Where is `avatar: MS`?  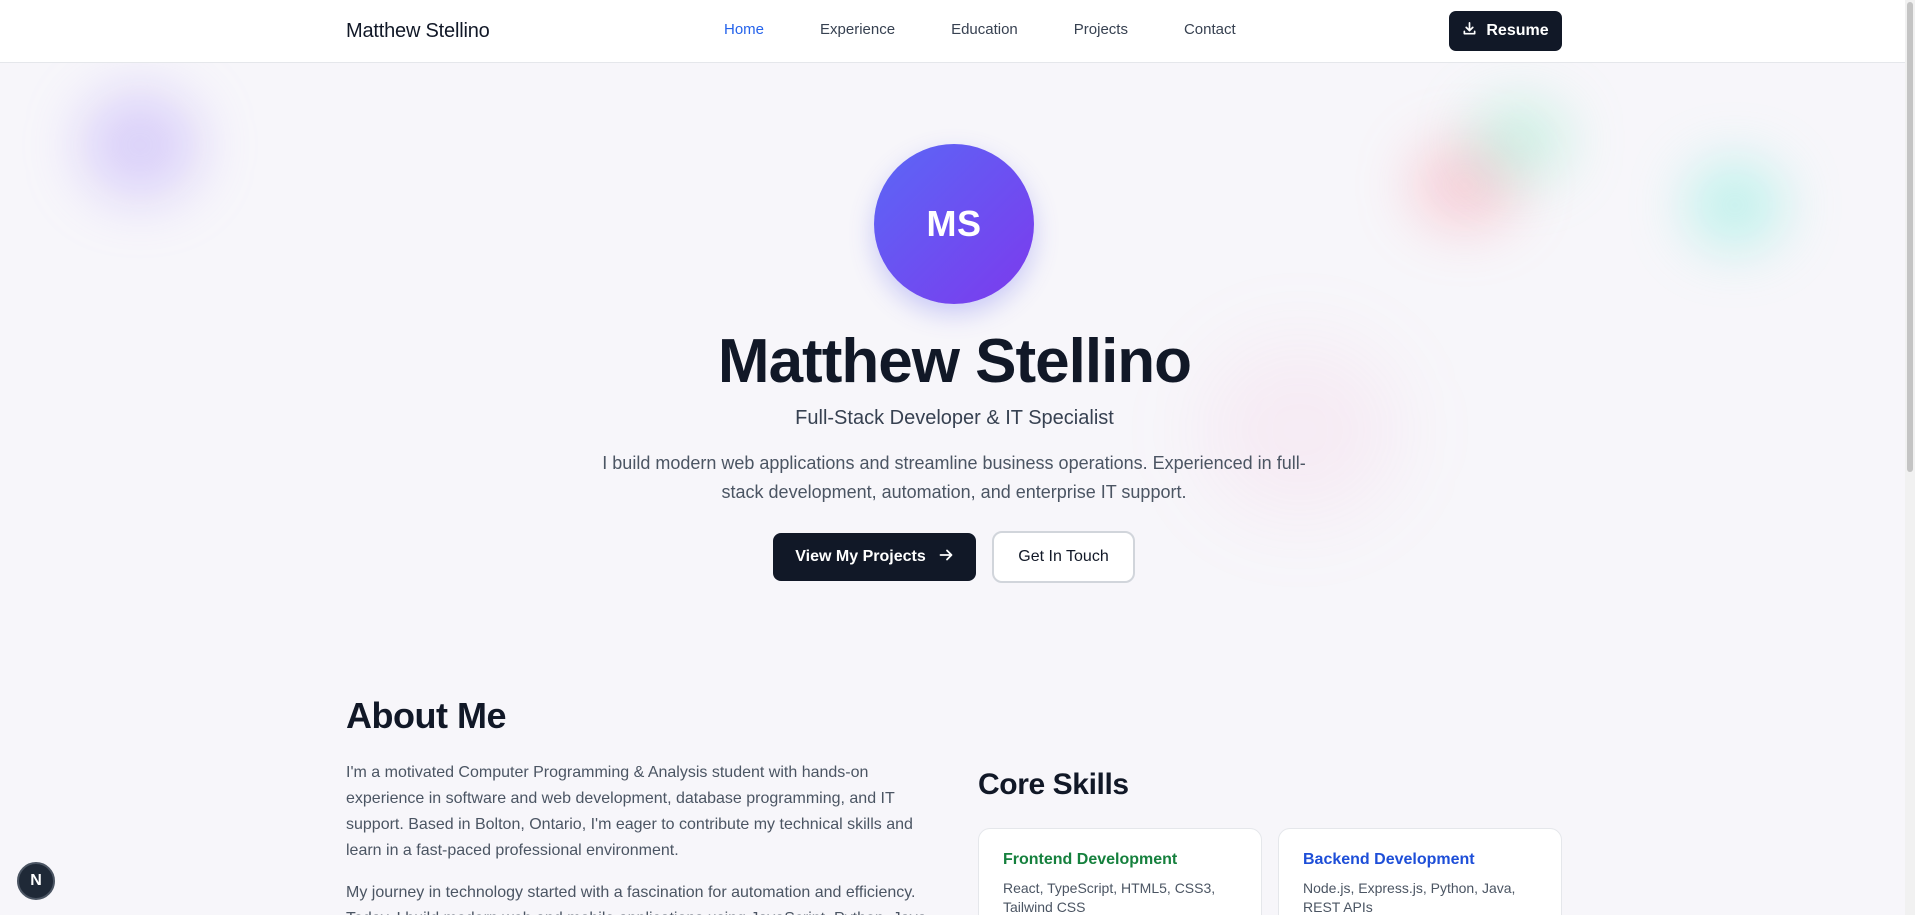 avatar: MS is located at coordinates (954, 224).